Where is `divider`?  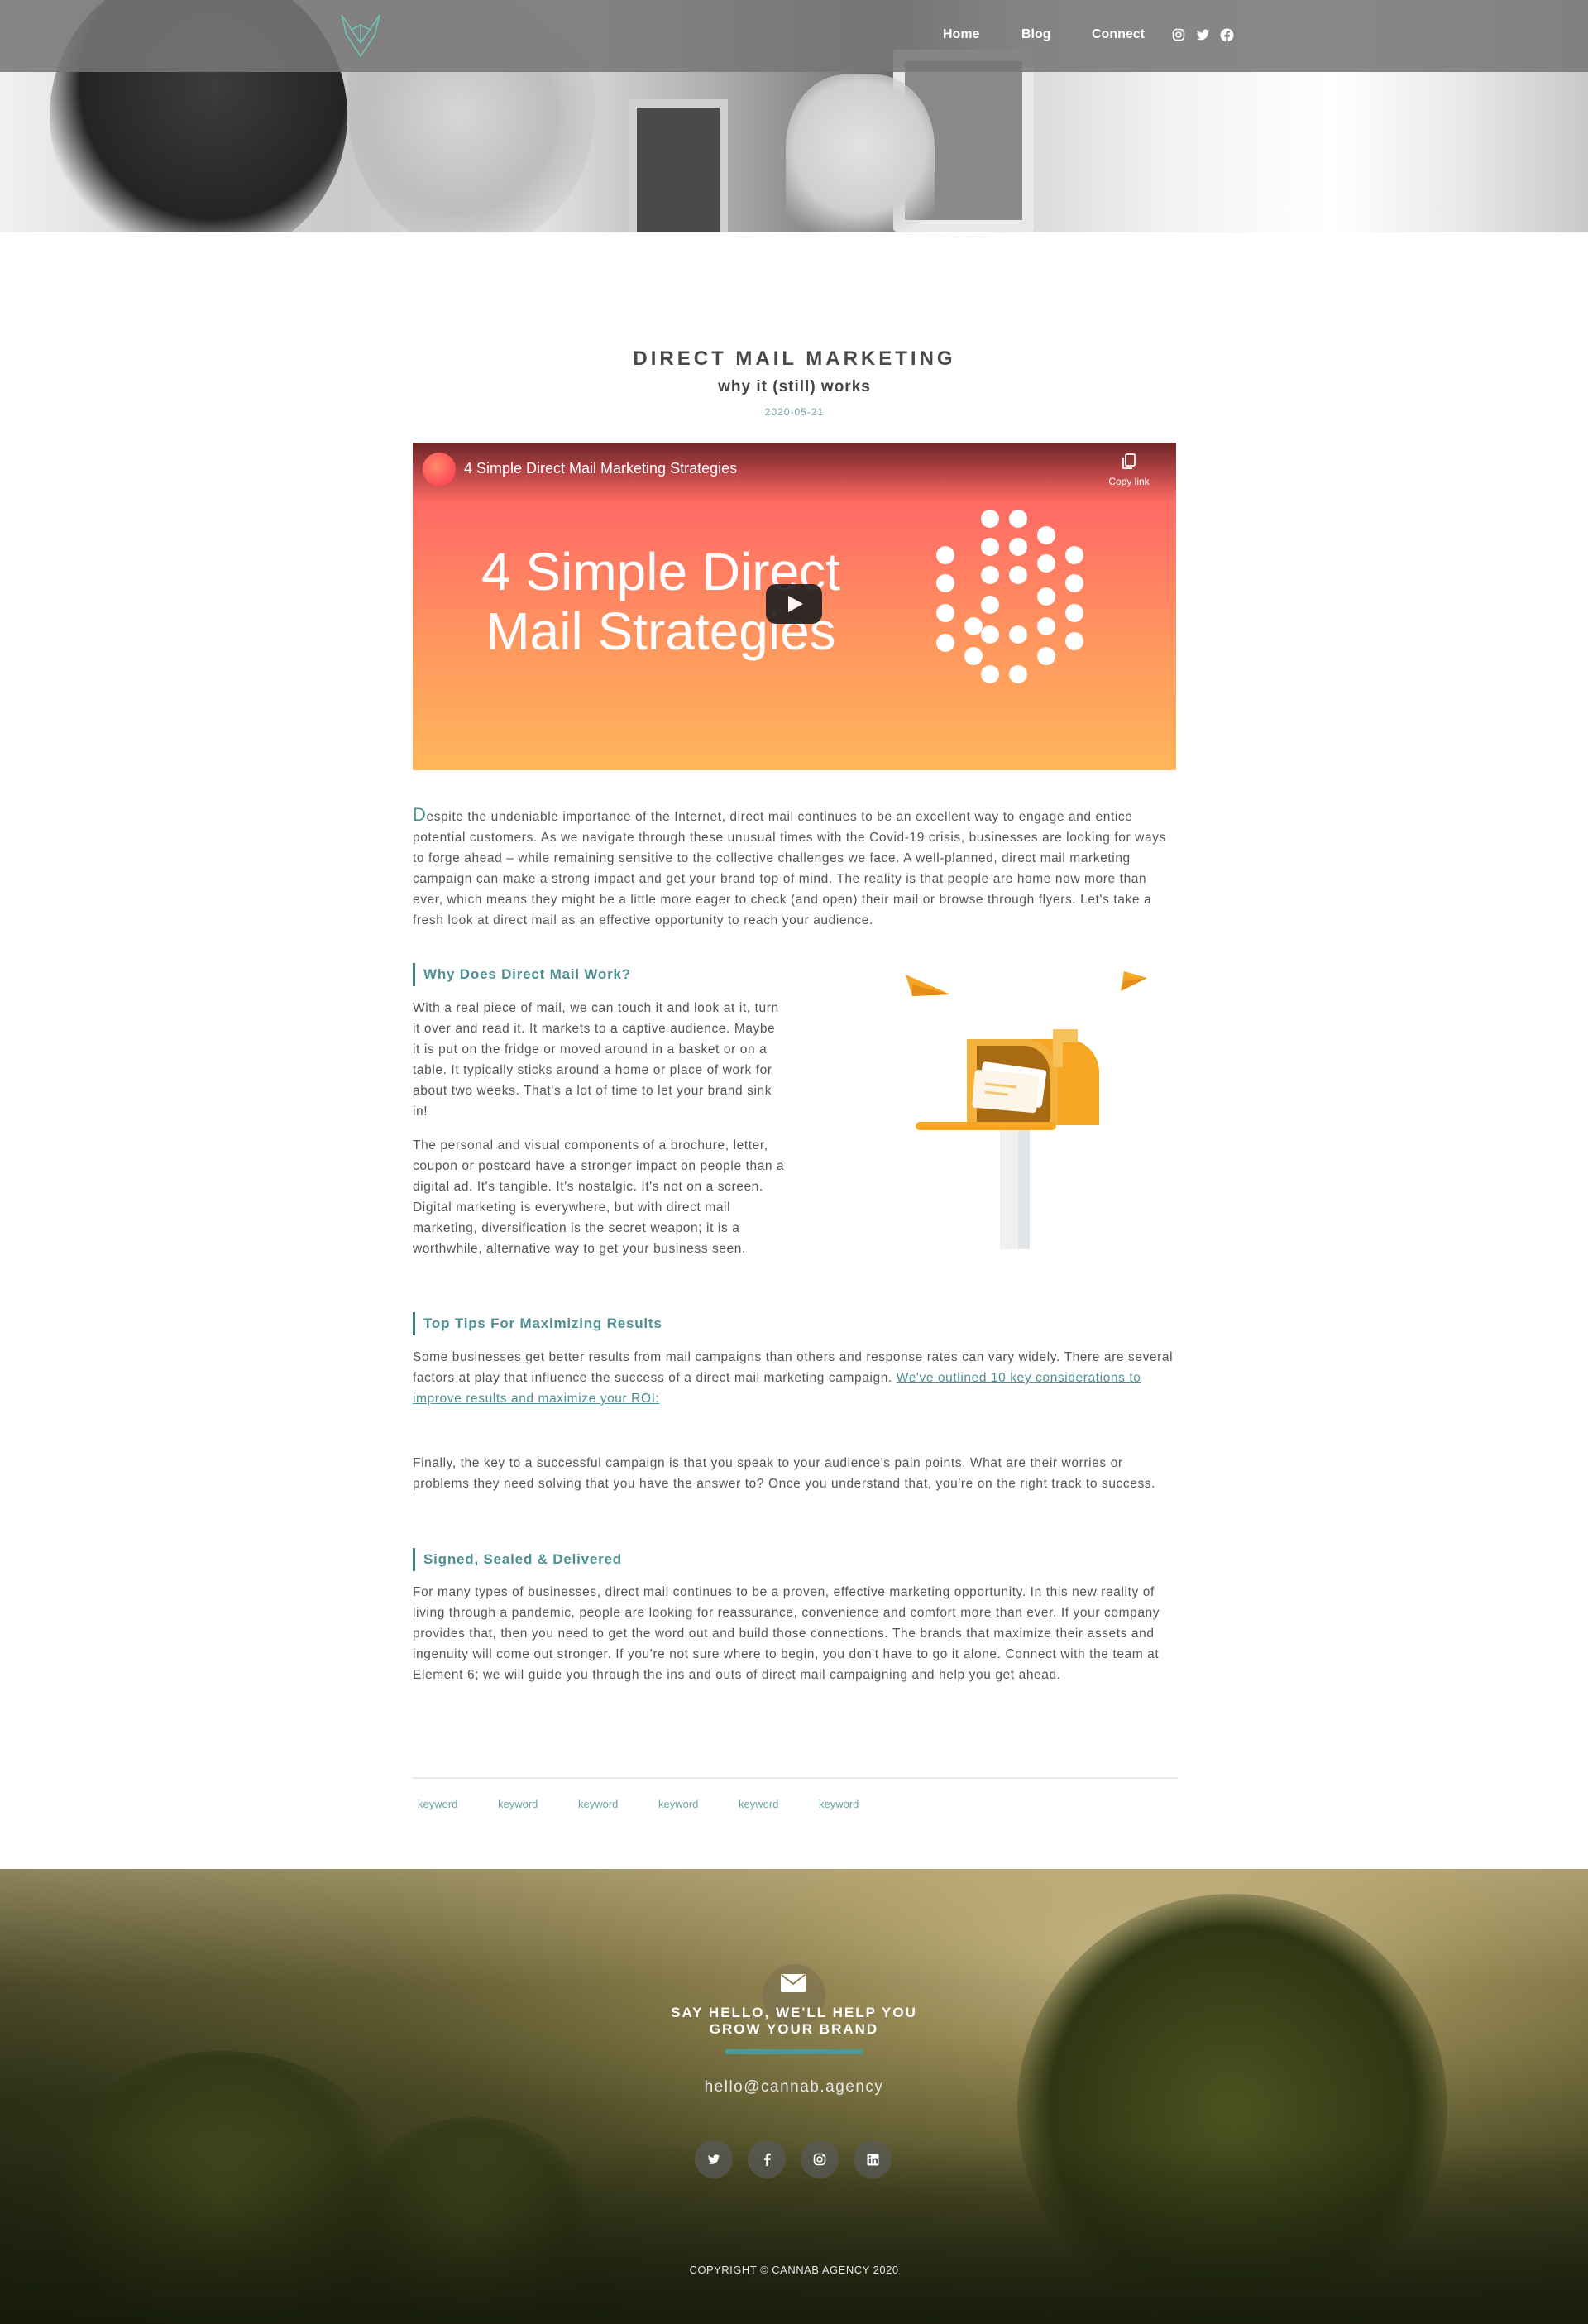
divider is located at coordinates (795, 1778).